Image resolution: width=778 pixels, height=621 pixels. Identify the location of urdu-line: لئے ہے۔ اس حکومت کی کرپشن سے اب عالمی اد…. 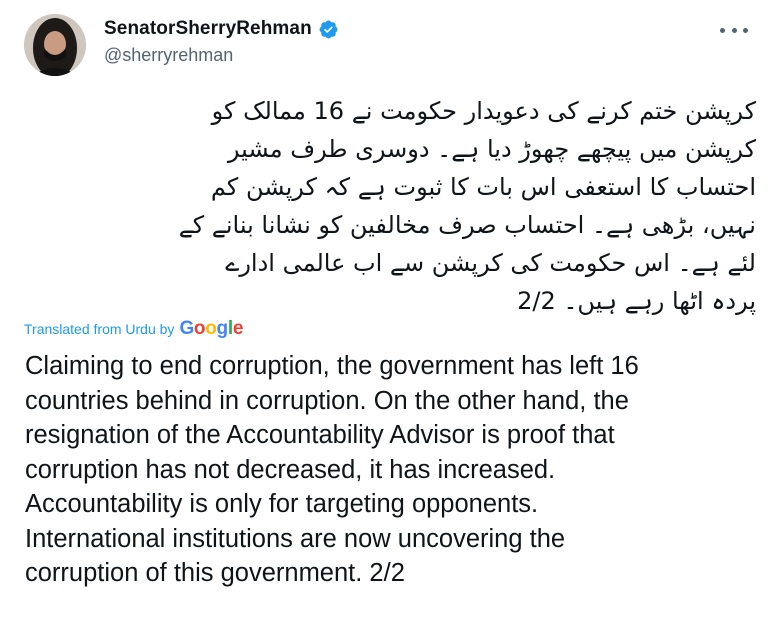
(490, 263).